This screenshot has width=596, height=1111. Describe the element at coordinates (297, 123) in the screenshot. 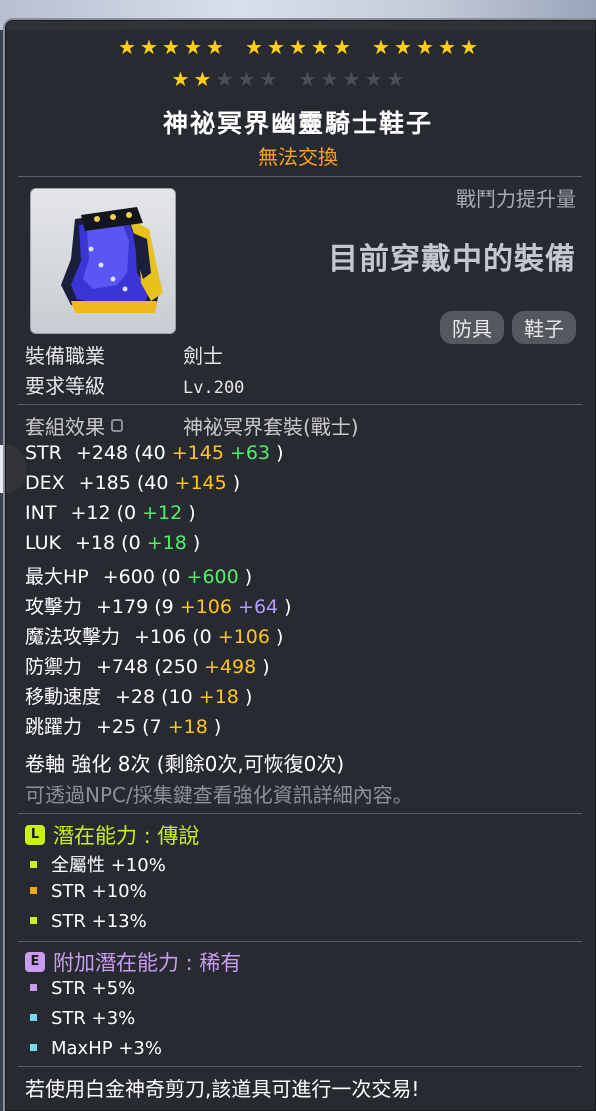

I see `item-name: 神祕冥界幽靈騎士鞋子` at that location.